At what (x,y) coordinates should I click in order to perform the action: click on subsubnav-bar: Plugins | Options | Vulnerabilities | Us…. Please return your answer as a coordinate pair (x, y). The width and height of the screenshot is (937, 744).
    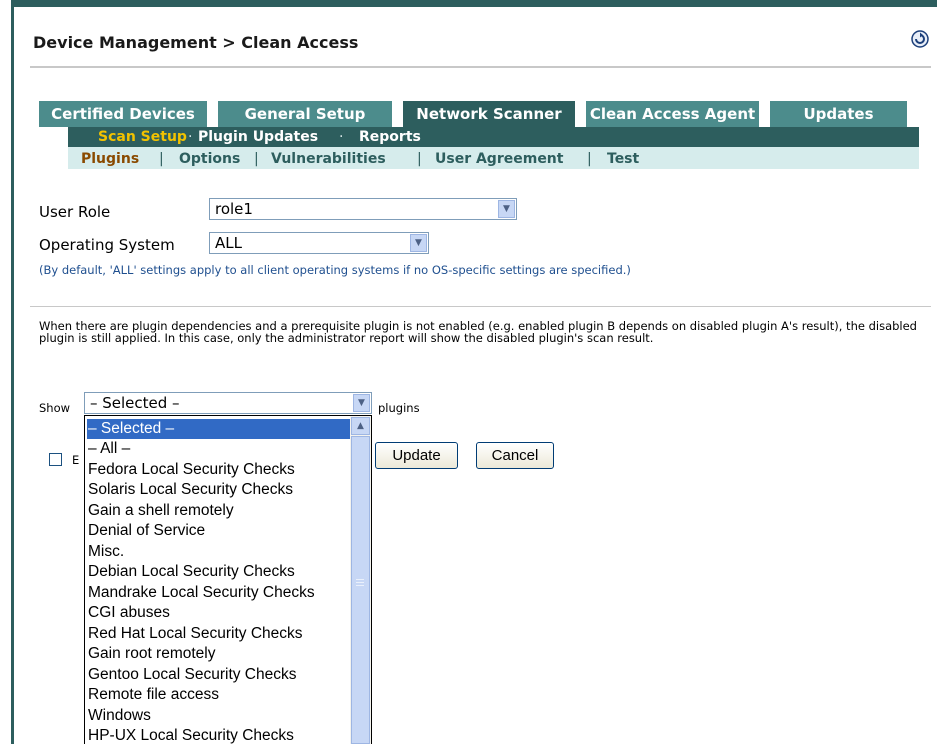
    Looking at the image, I should click on (493, 158).